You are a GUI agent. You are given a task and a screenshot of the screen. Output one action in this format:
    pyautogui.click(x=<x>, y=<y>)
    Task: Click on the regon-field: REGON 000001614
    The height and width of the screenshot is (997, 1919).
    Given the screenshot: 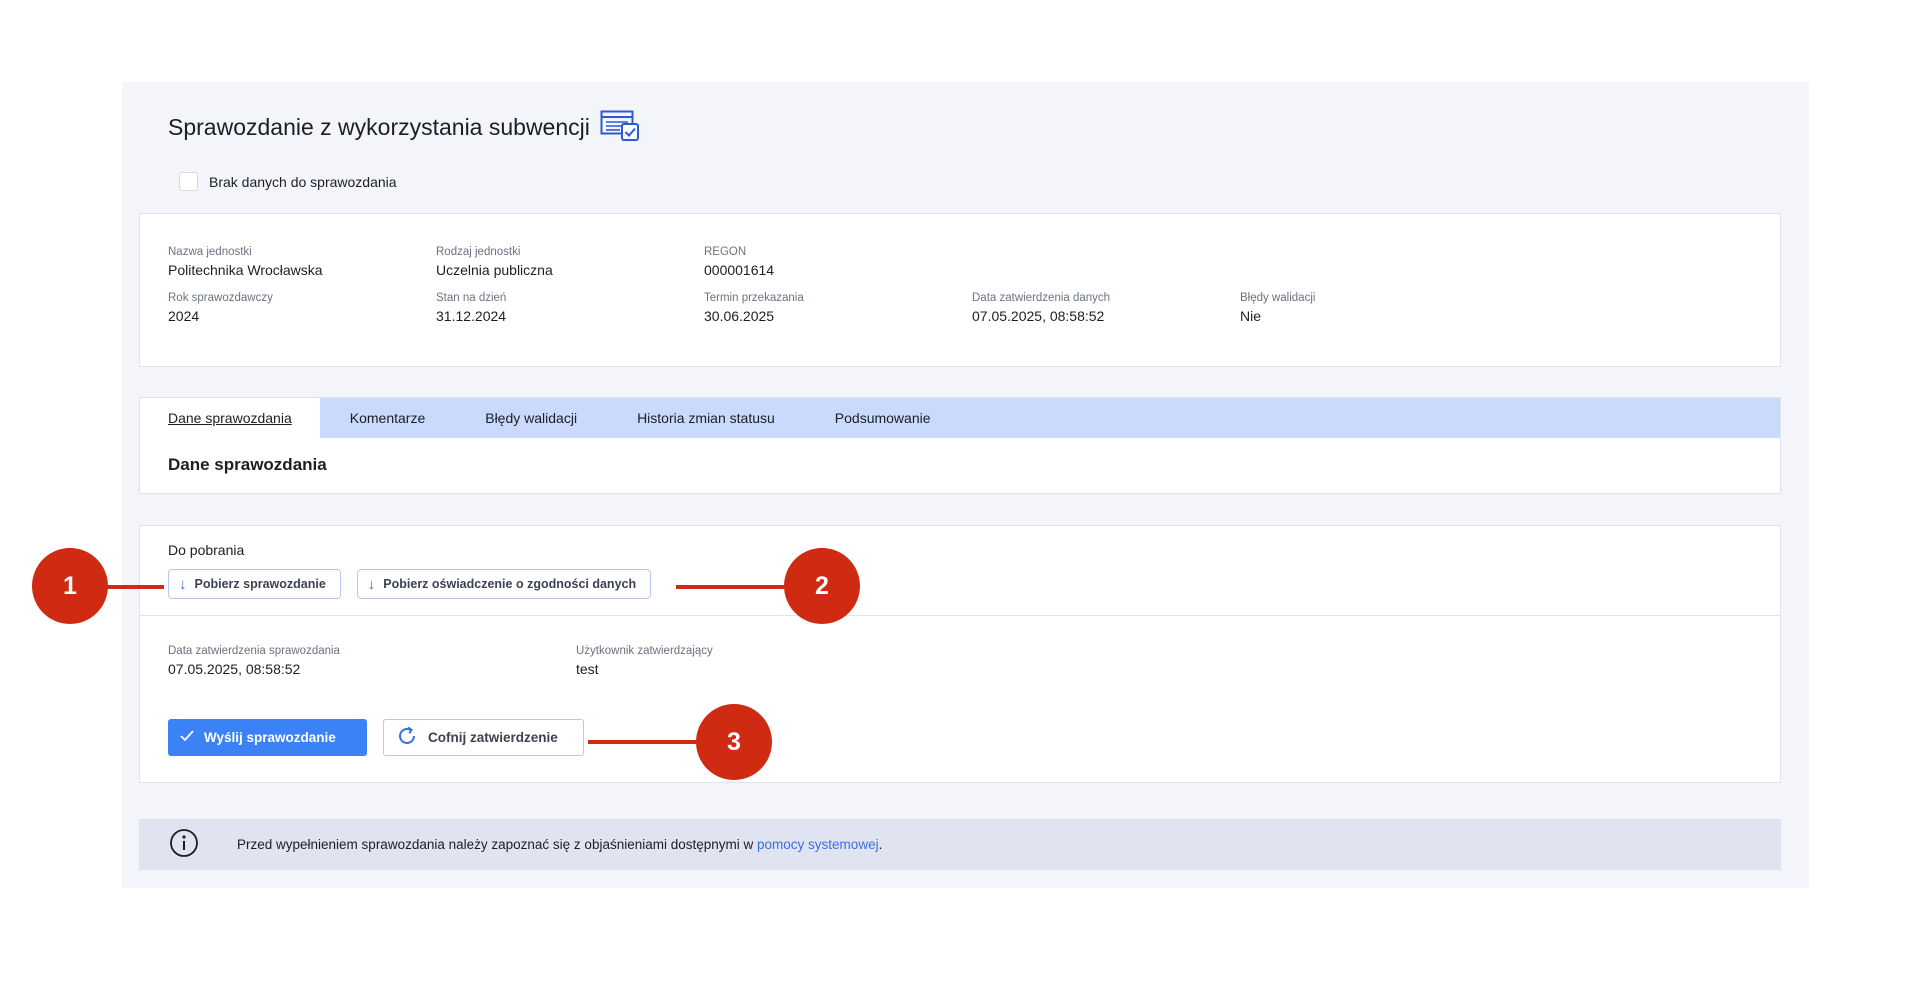 What is the action you would take?
    pyautogui.click(x=838, y=262)
    